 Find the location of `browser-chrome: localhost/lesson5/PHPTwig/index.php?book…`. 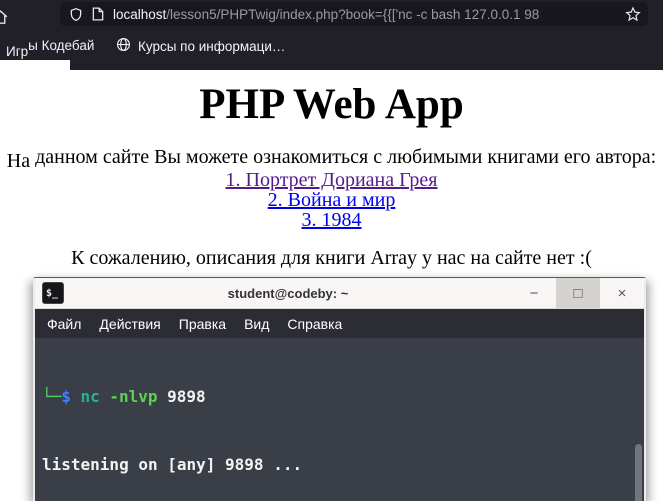

browser-chrome: localhost/lesson5/PHPTwig/index.php?book… is located at coordinates (331, 35).